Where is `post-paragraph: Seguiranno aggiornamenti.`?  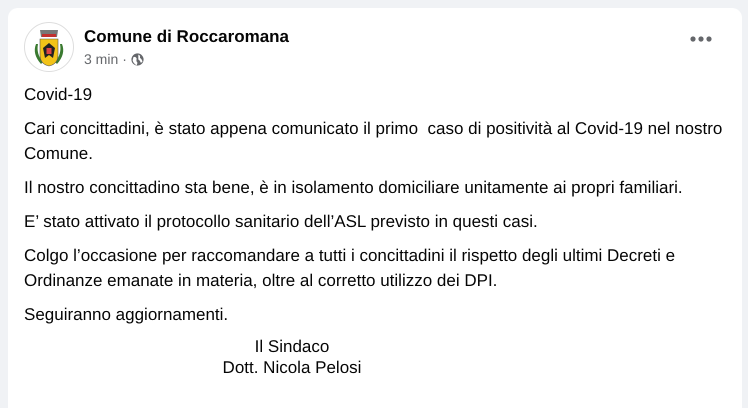
post-paragraph: Seguiranno aggiornamenti. is located at coordinates (127, 315).